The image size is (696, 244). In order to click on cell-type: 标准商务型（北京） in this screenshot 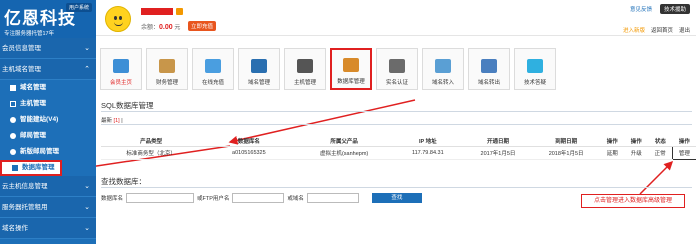, I will do `click(151, 153)`.